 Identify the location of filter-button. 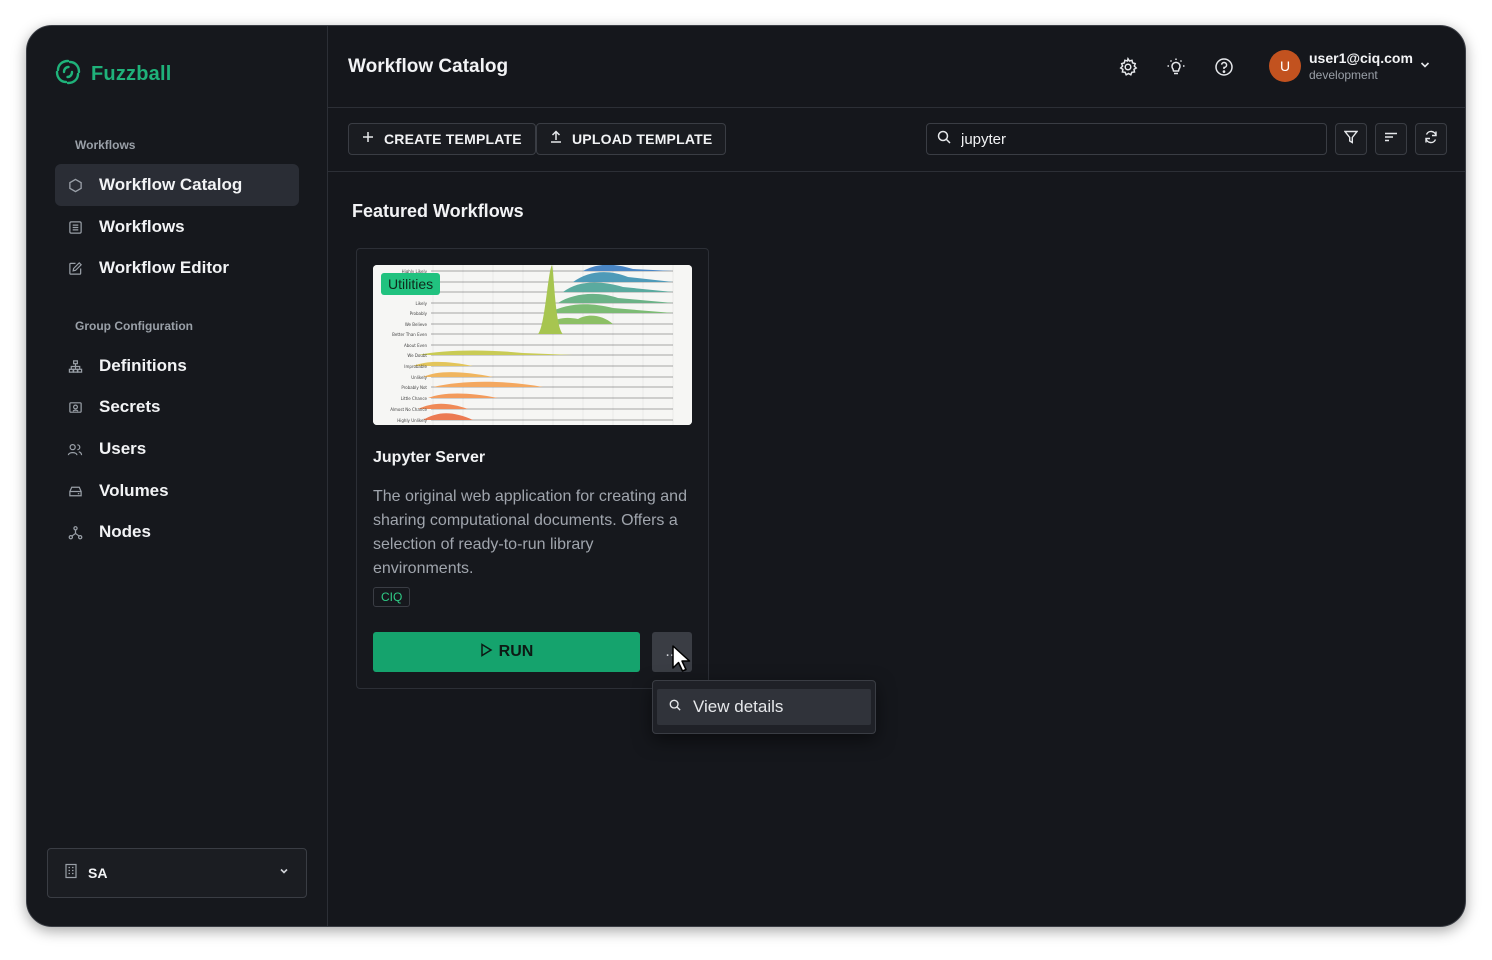
(1351, 139).